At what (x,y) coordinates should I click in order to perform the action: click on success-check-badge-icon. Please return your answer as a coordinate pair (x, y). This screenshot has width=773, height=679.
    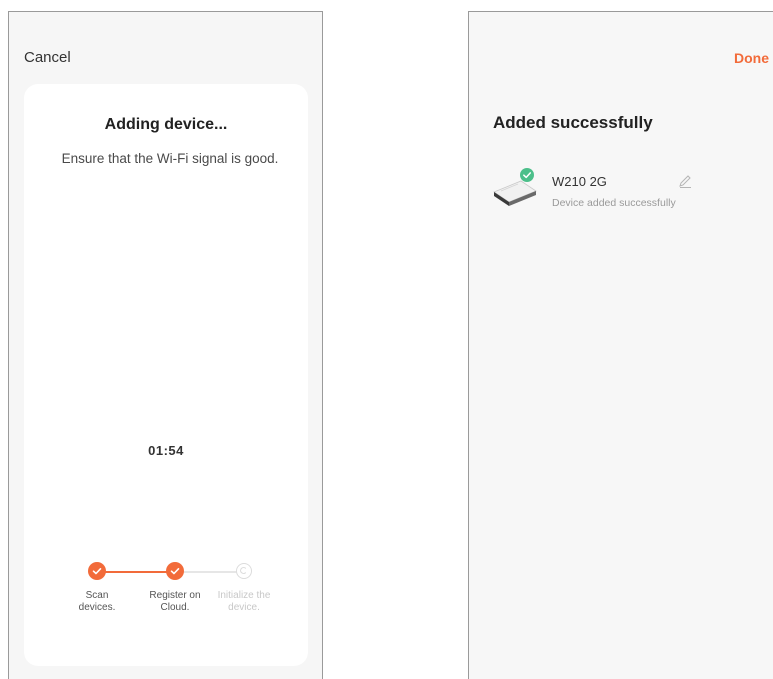
    Looking at the image, I should click on (527, 175).